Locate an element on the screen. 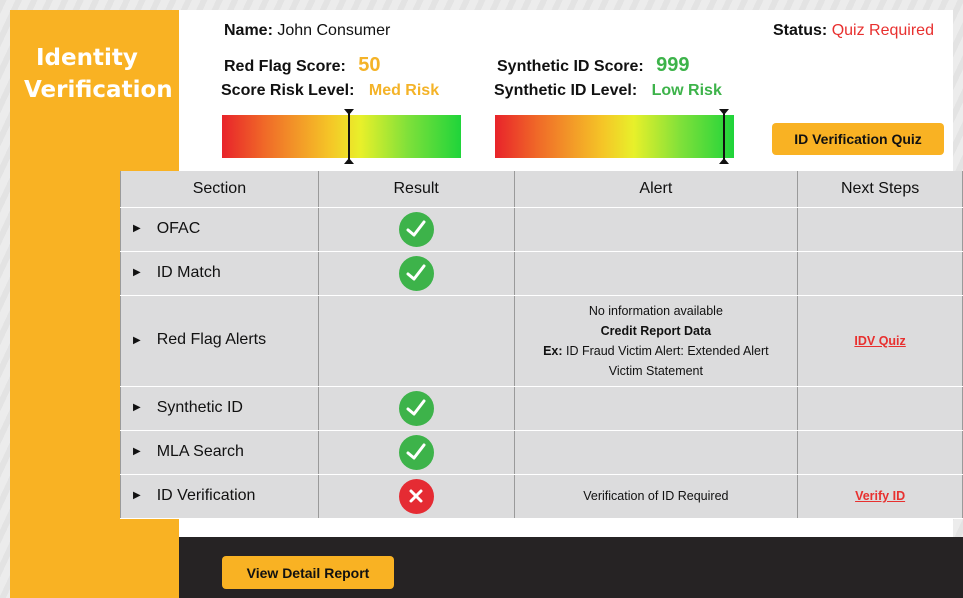 This screenshot has width=963, height=598. name-value: John Consumer is located at coordinates (334, 30).